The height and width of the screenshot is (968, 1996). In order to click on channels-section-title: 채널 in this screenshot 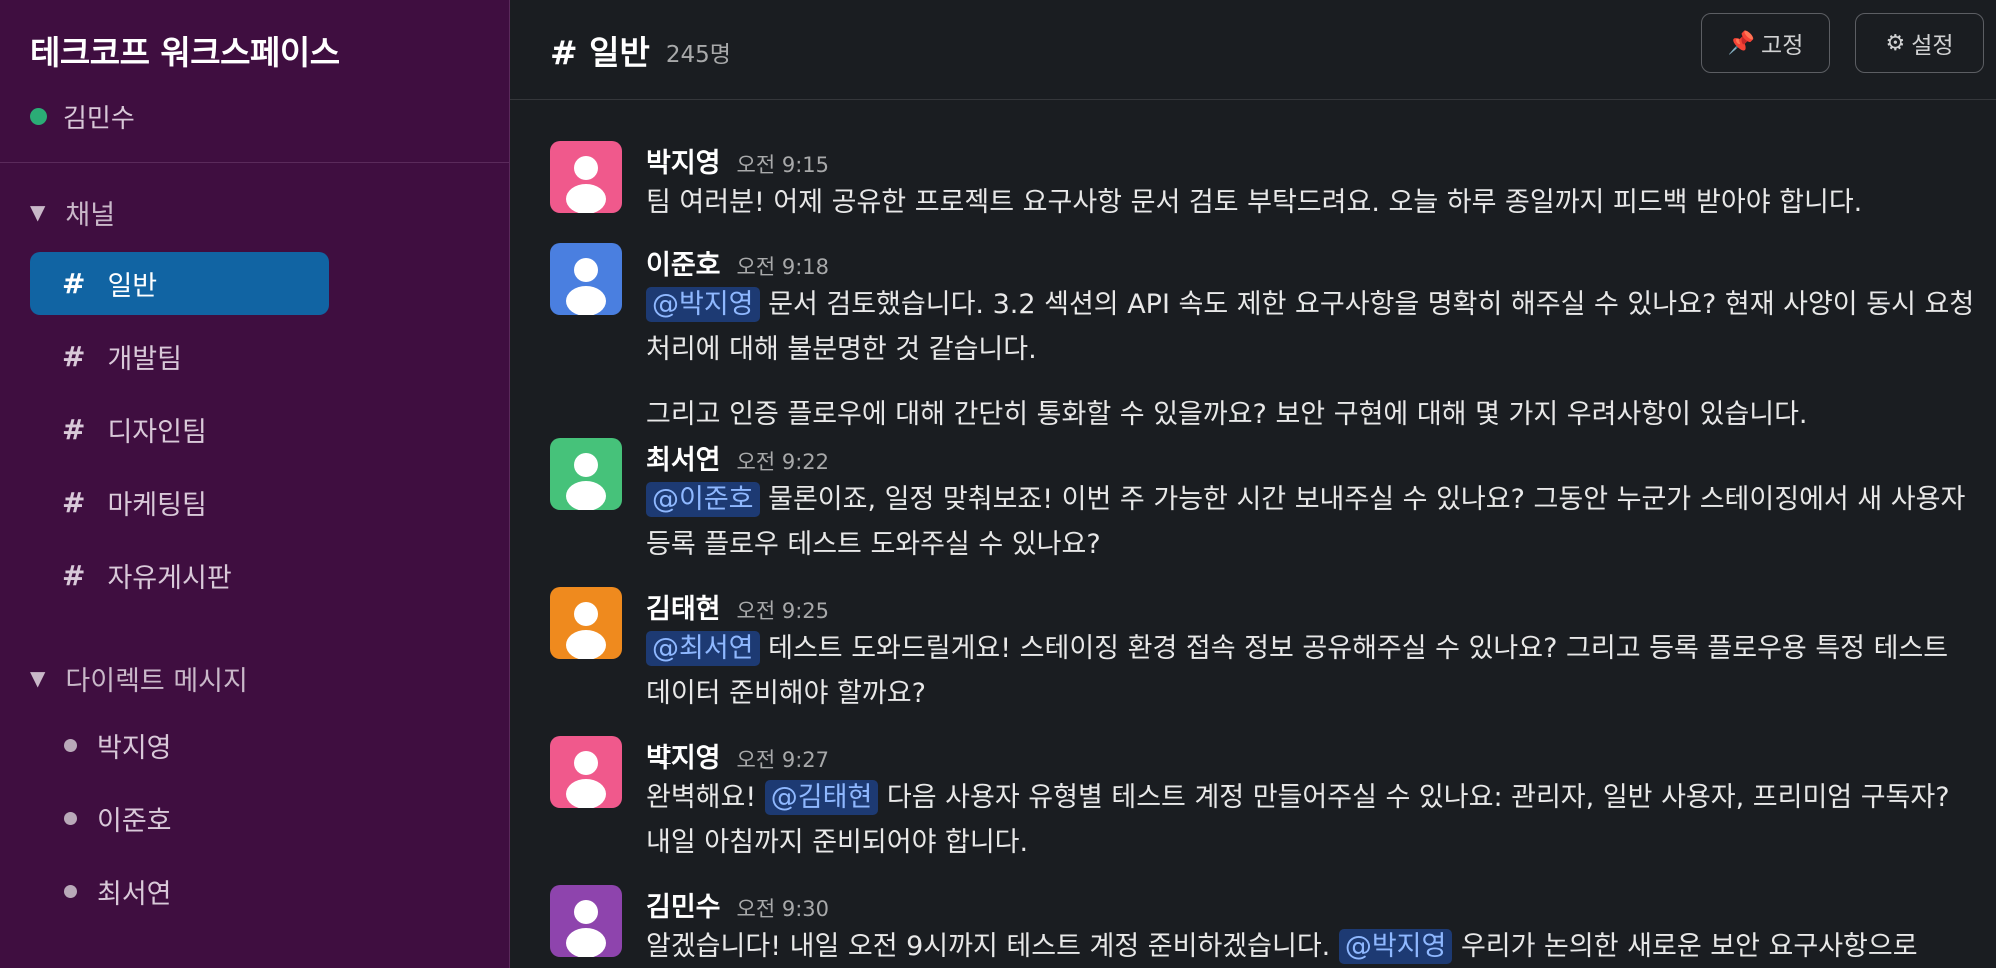, I will do `click(90, 215)`.